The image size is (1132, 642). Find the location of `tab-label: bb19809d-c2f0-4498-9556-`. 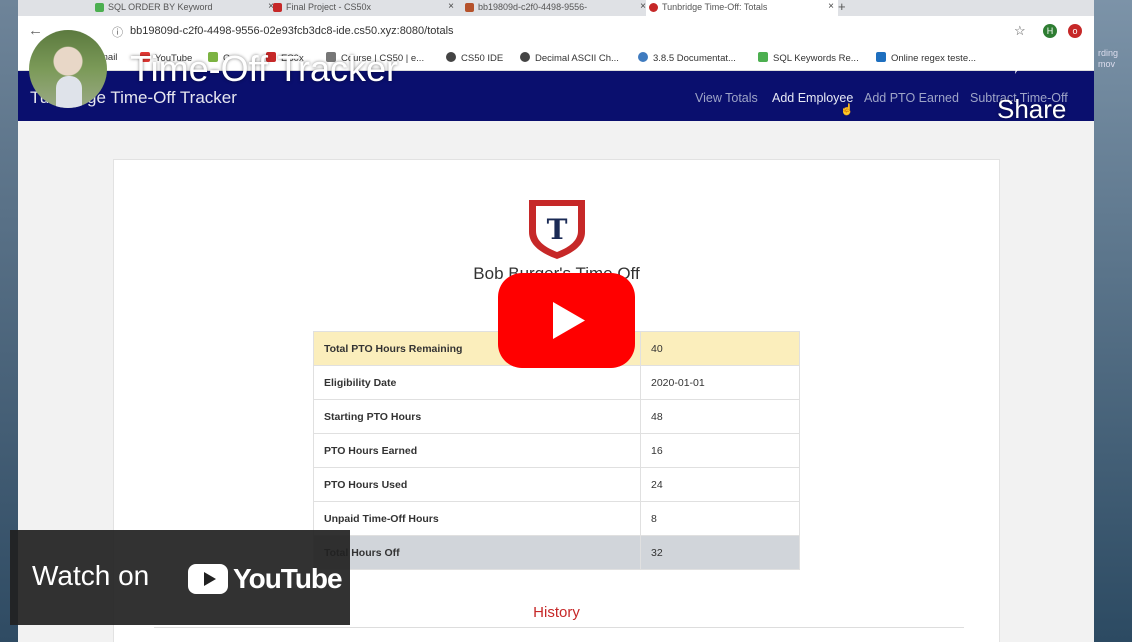

tab-label: bb19809d-c2f0-4498-9556- is located at coordinates (533, 7).